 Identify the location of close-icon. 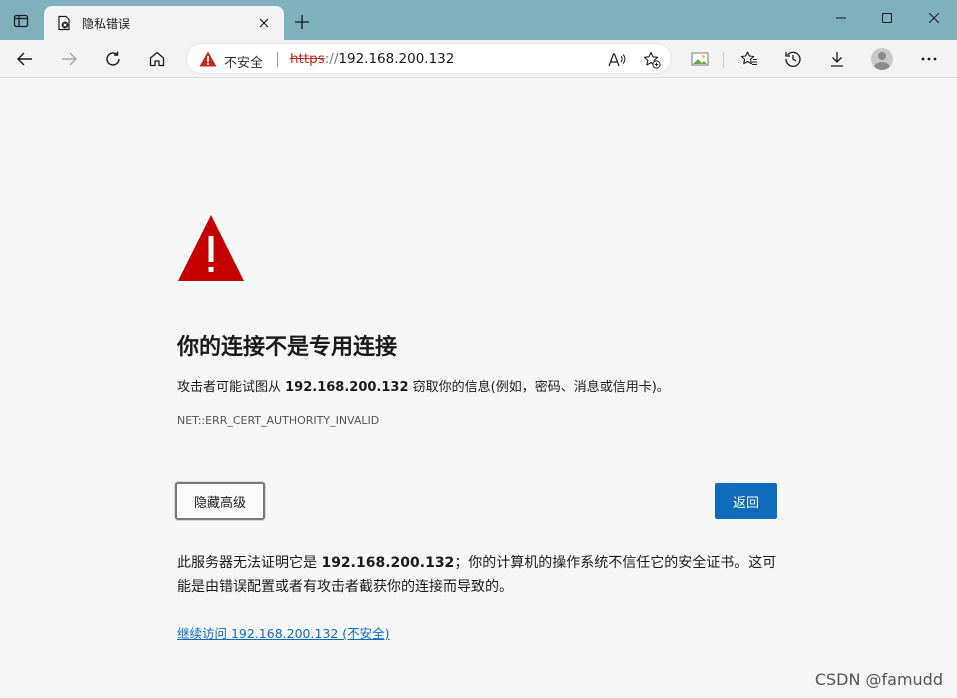
(264, 23).